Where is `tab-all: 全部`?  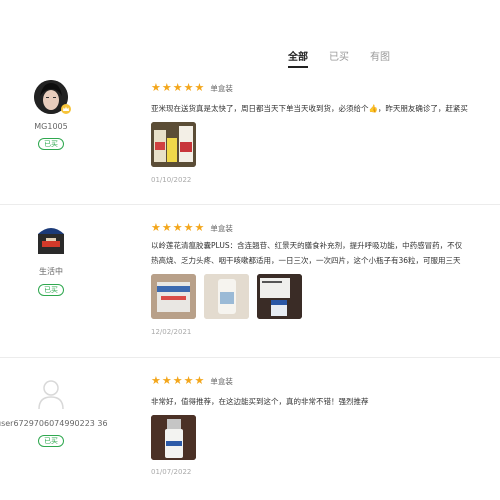 tab-all: 全部 is located at coordinates (298, 58).